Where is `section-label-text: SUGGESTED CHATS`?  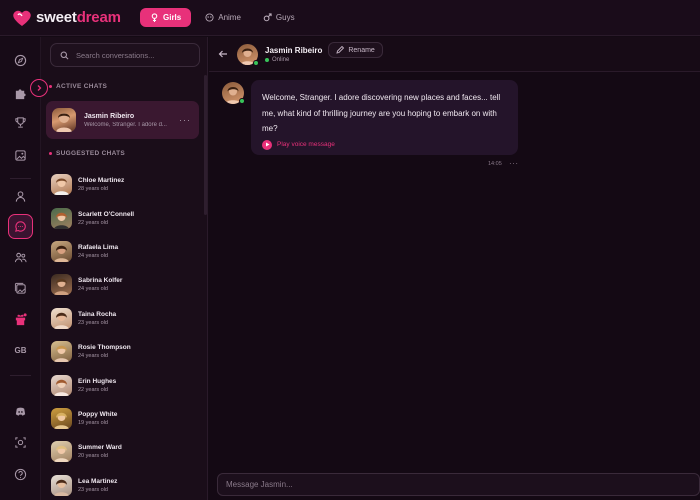 section-label-text: SUGGESTED CHATS is located at coordinates (91, 153).